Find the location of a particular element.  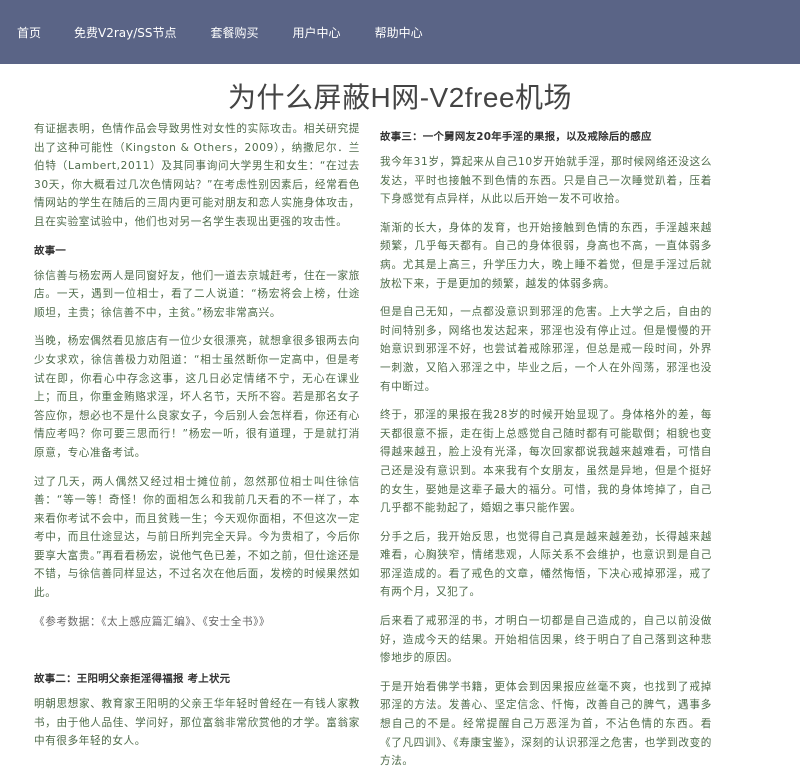

nav-home: 首页 is located at coordinates (29, 32).